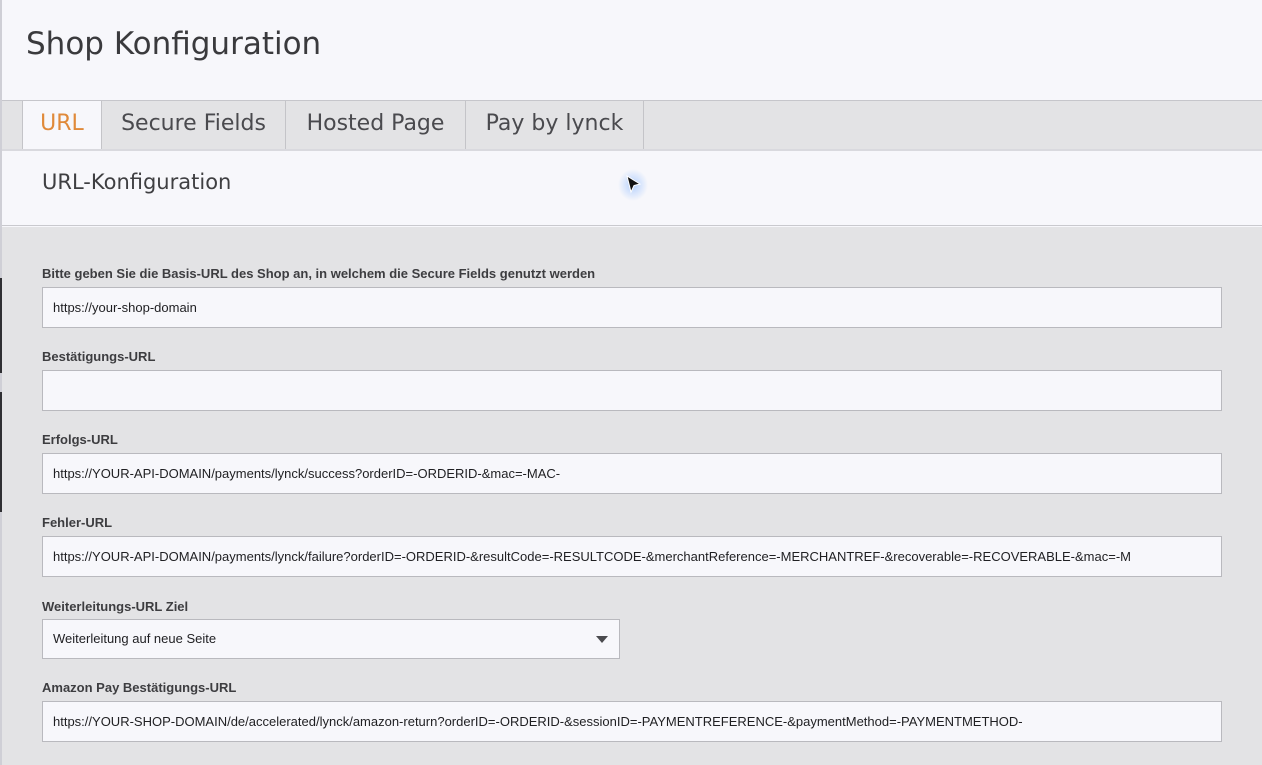  Describe the element at coordinates (602, 639) in the screenshot. I see `chevron-down-icon` at that location.